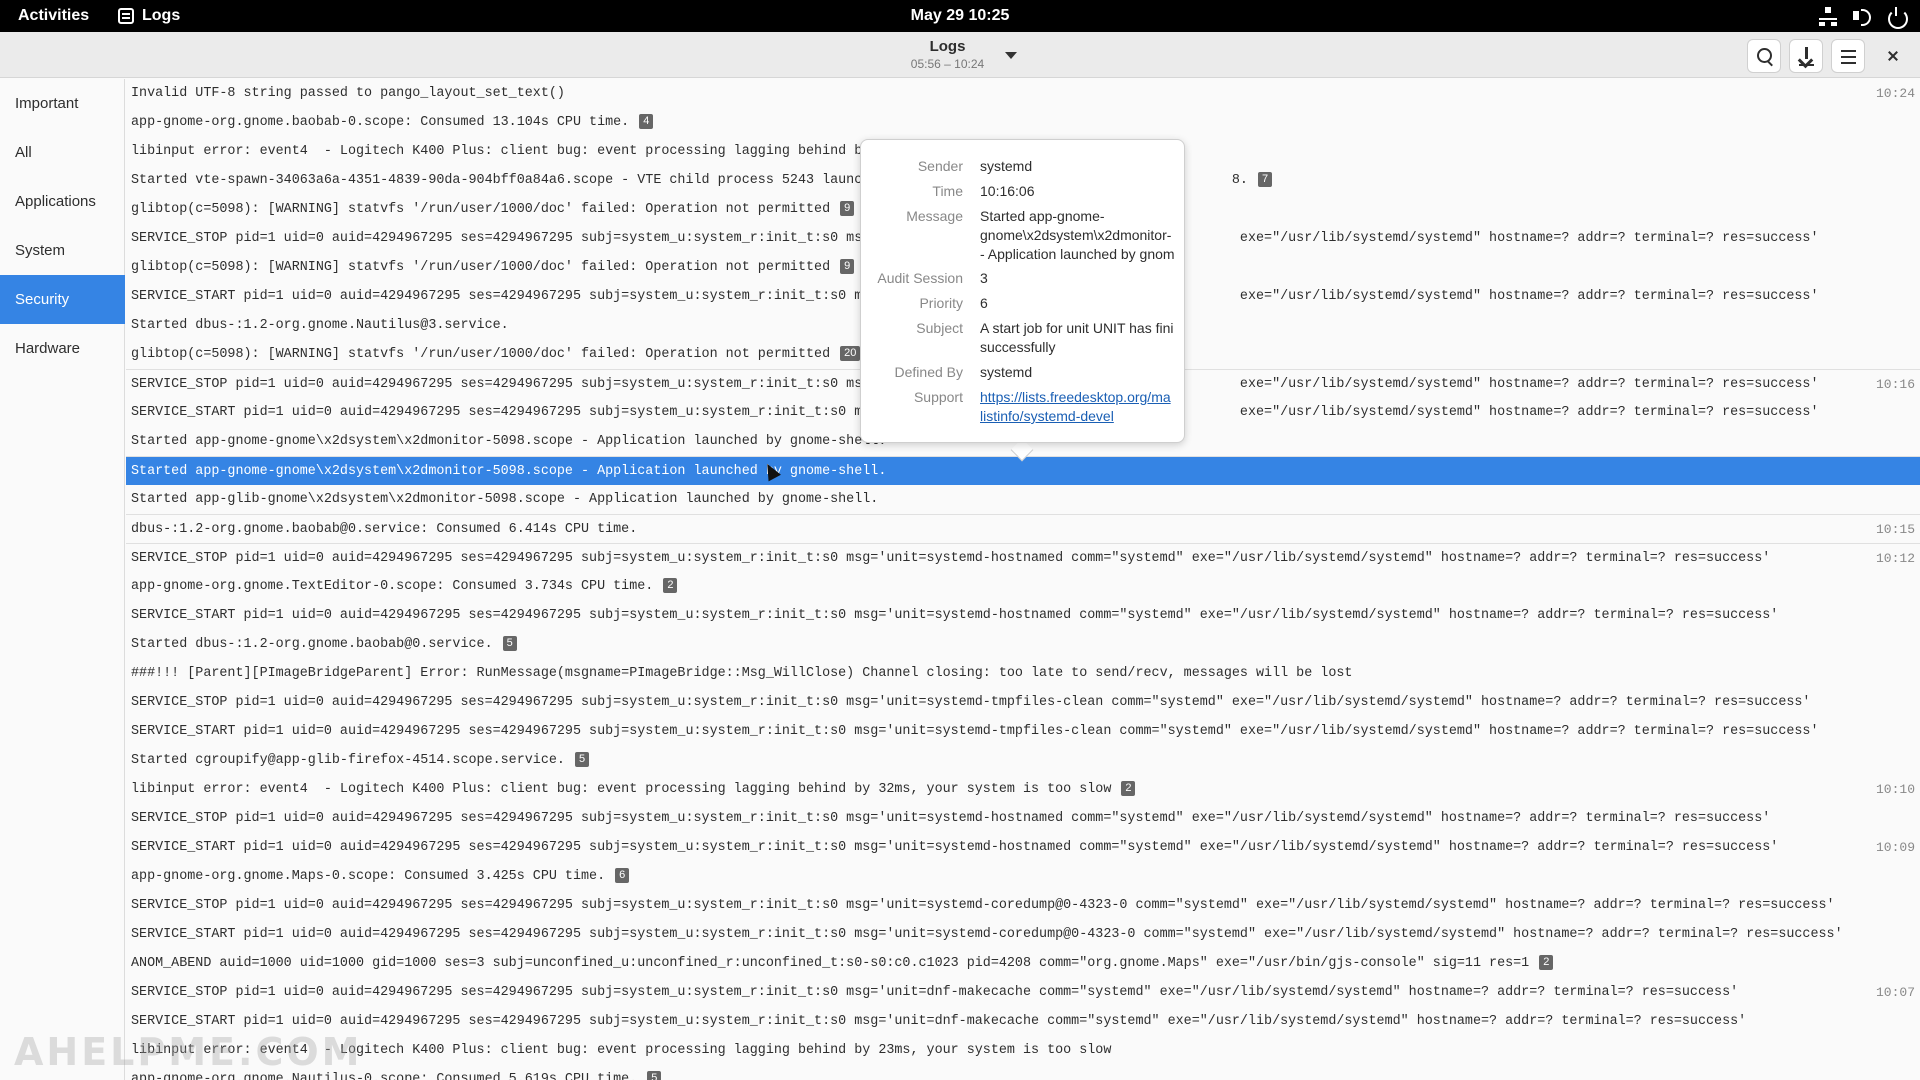  Describe the element at coordinates (1897, 17) in the screenshot. I see `power-icon` at that location.